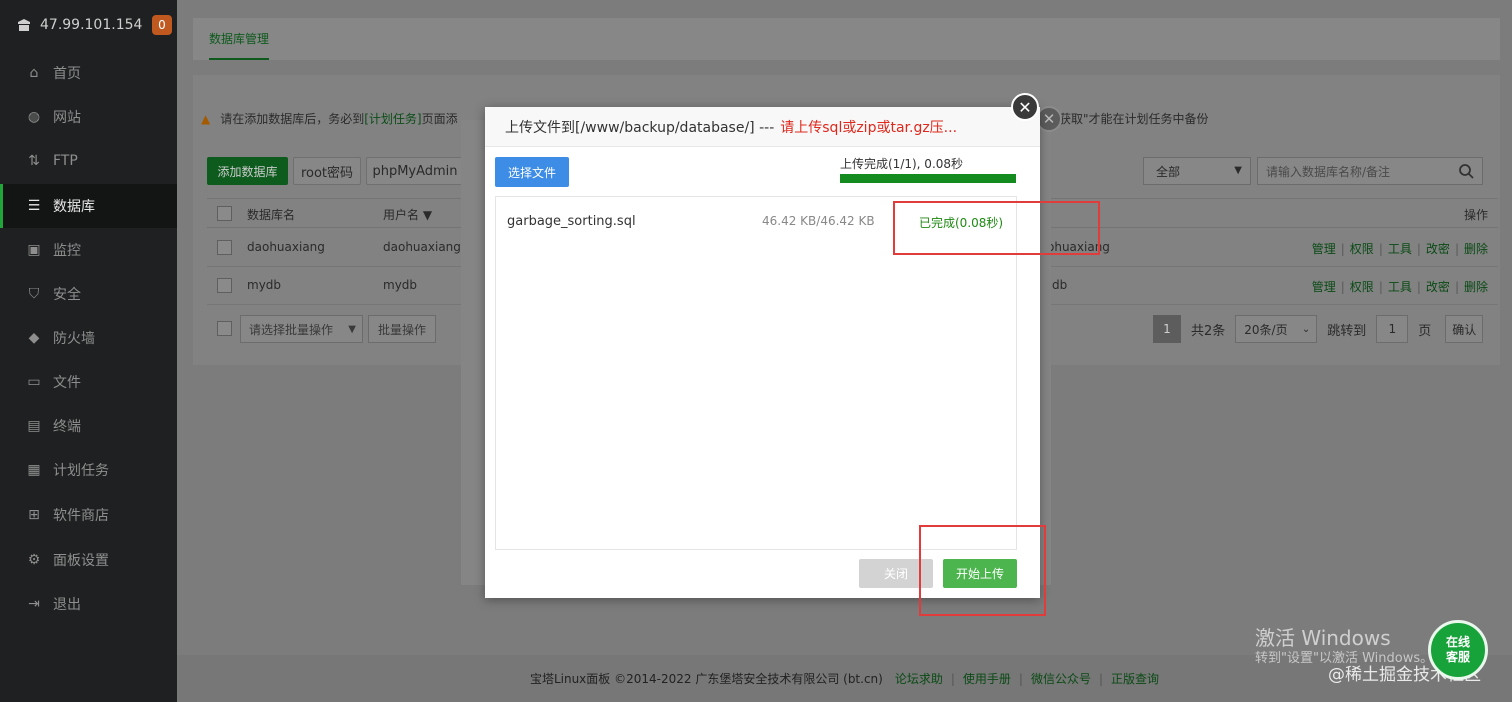 The width and height of the screenshot is (1512, 702). Describe the element at coordinates (34, 604) in the screenshot. I see `logout-icon: ⇥` at that location.